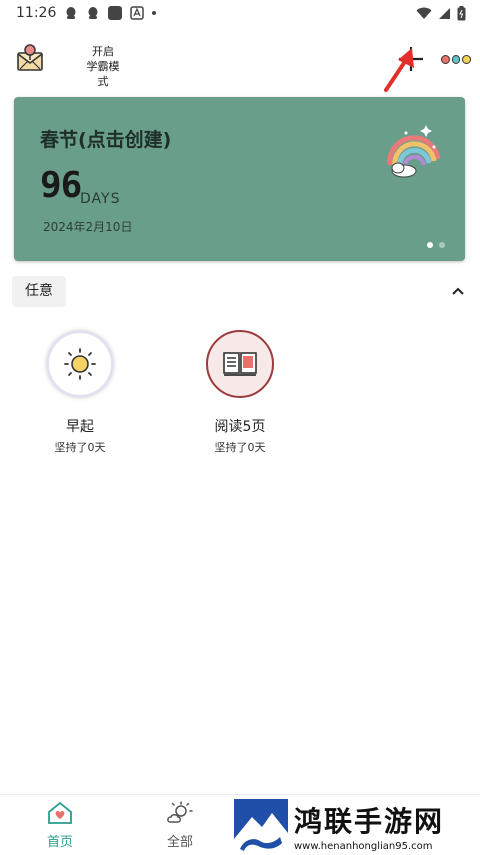  Describe the element at coordinates (399, 70) in the screenshot. I see `annotation-arrow-icon` at that location.